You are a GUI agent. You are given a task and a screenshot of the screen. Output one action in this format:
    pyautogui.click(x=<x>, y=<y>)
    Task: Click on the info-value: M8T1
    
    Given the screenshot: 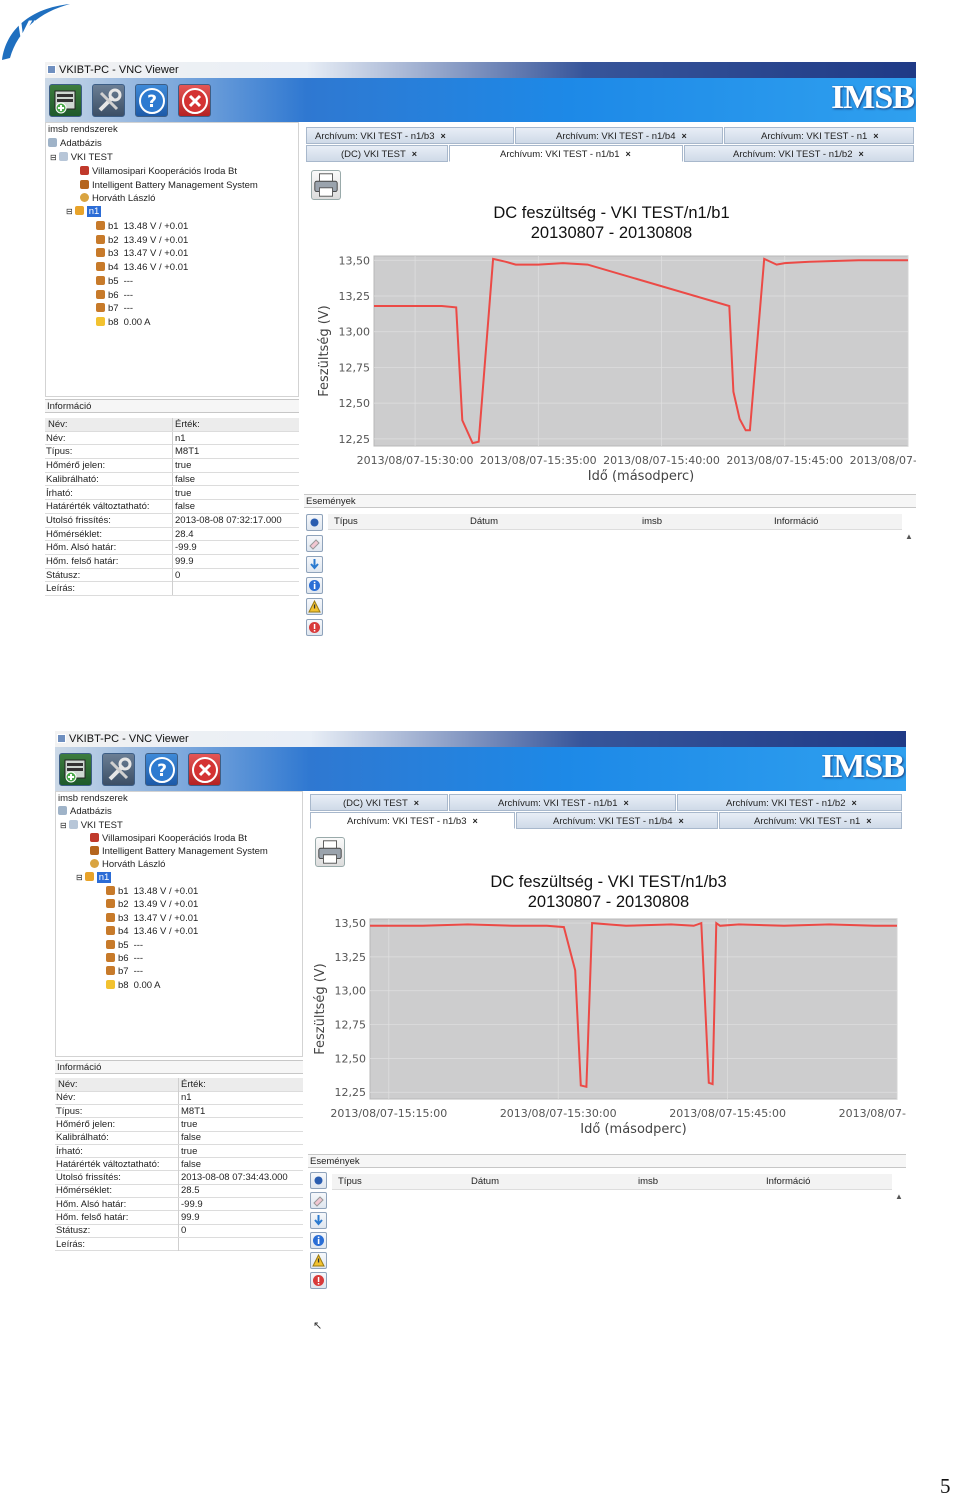 What is the action you would take?
    pyautogui.click(x=193, y=1111)
    